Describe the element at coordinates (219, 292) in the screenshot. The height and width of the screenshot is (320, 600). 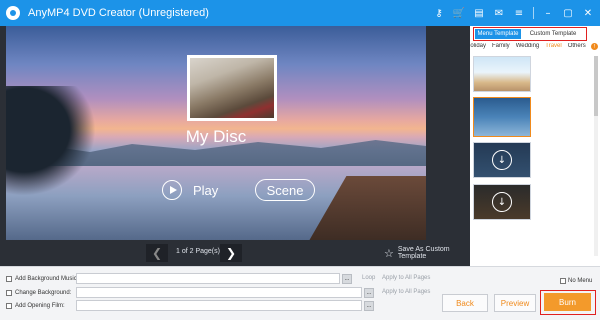
I see `change-bg-field` at that location.